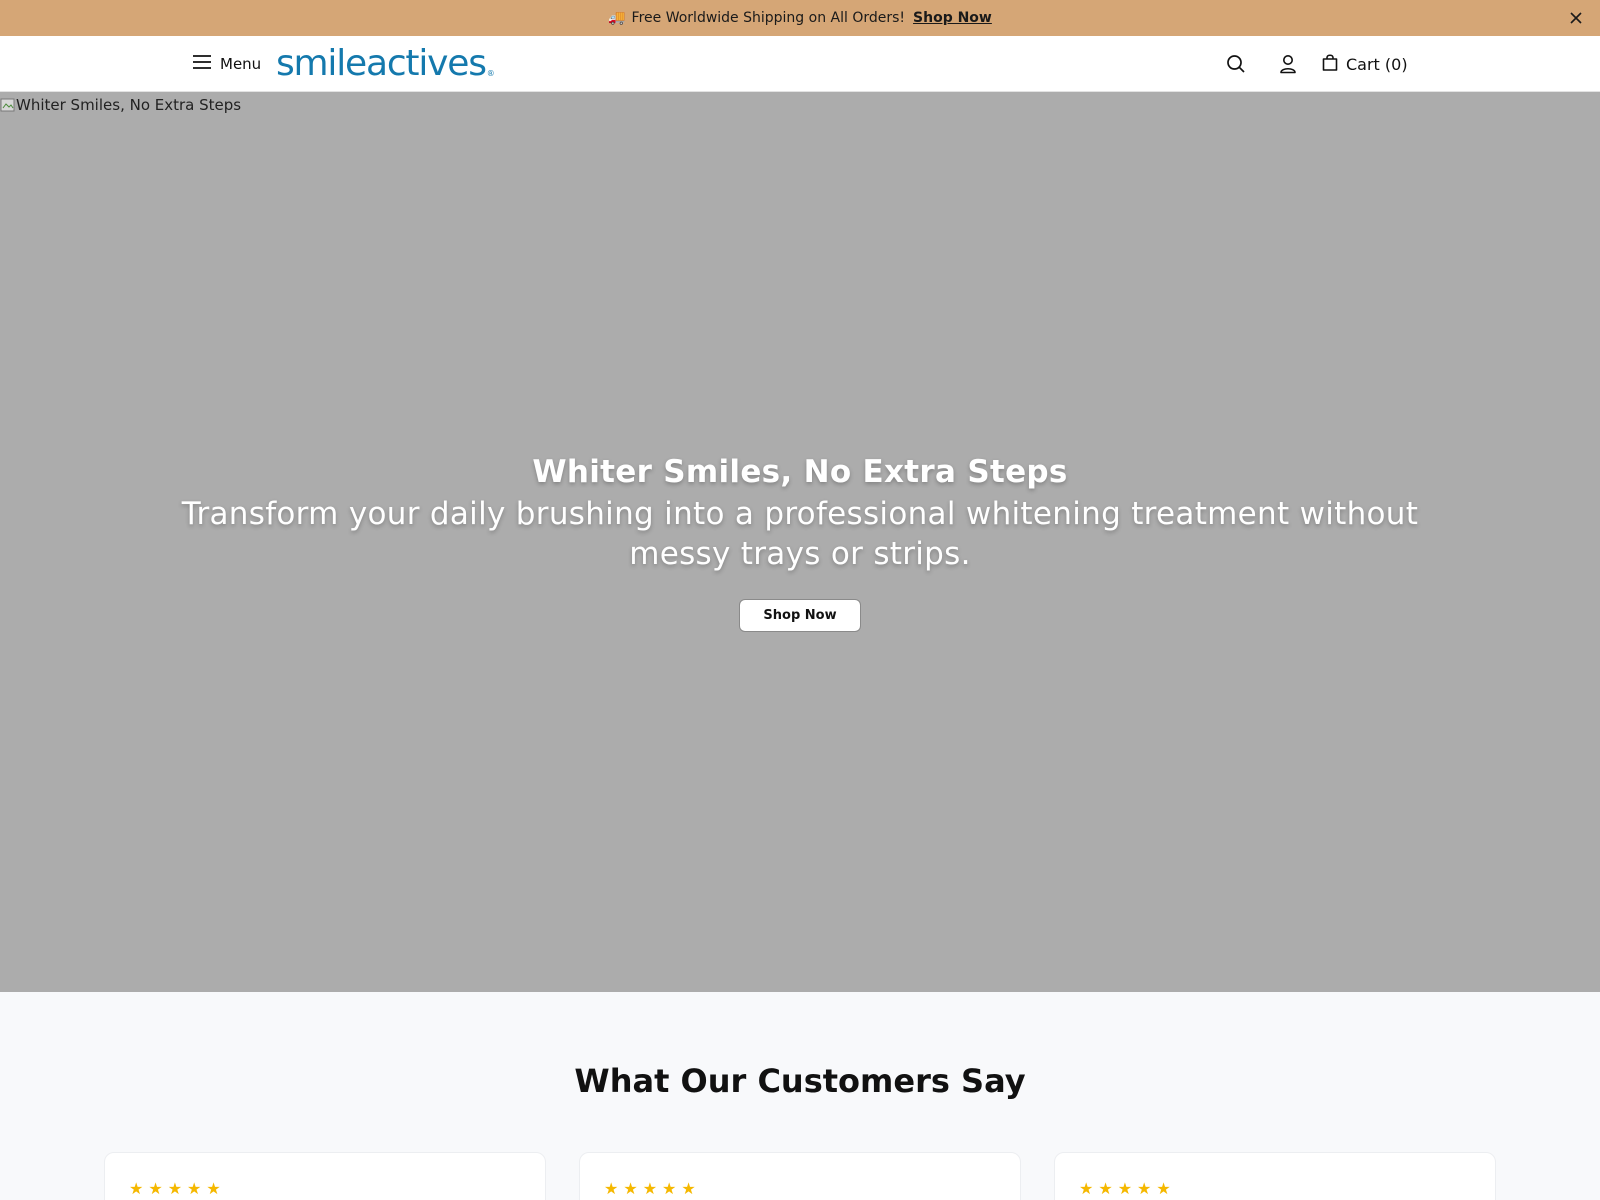  I want to click on hero-image-alt-text: Whiter Smiles, No Extra Steps, so click(129, 105).